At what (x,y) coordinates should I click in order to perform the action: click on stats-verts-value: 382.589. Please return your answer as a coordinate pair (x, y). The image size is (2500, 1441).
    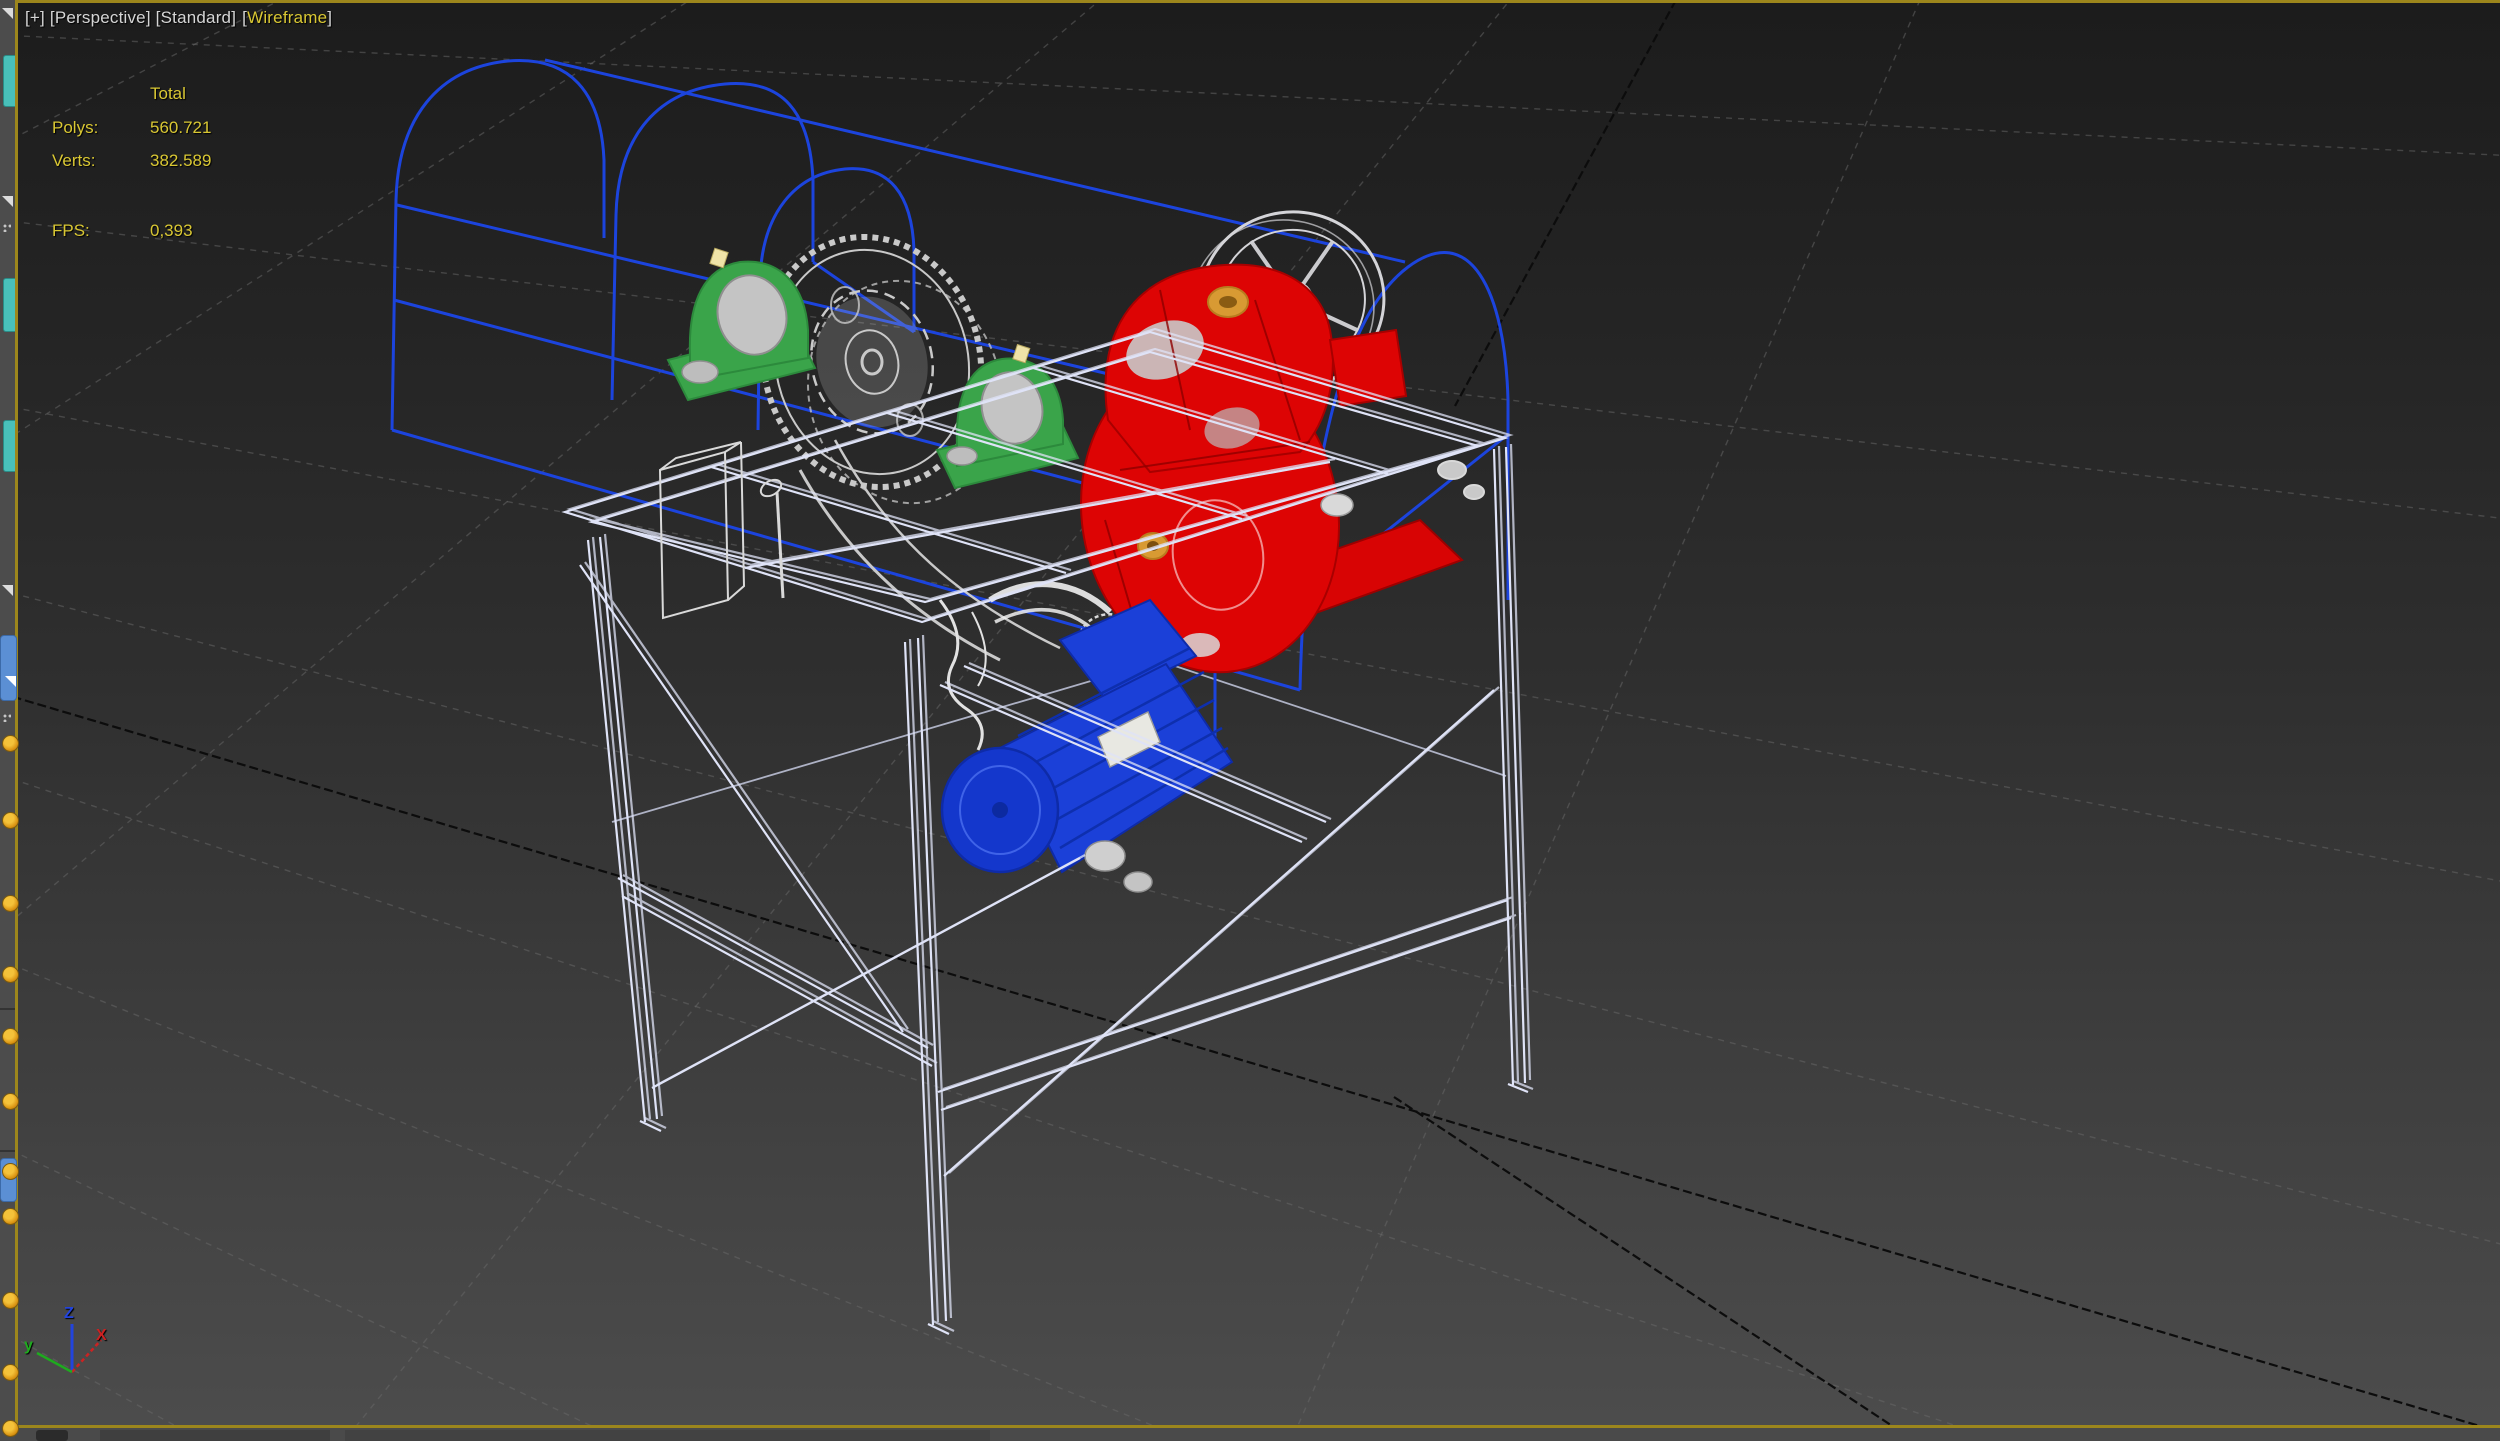
    Looking at the image, I should click on (181, 160).